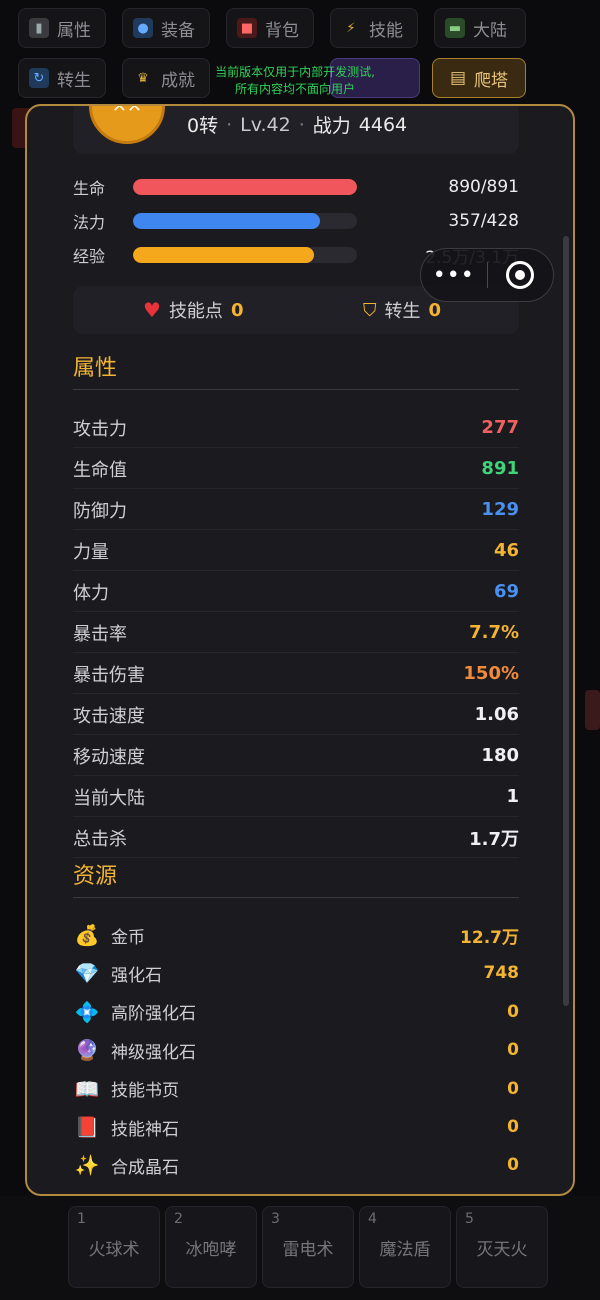  What do you see at coordinates (296, 935) in the screenshot?
I see `resource-row: 💰 金币 12.7万` at bounding box center [296, 935].